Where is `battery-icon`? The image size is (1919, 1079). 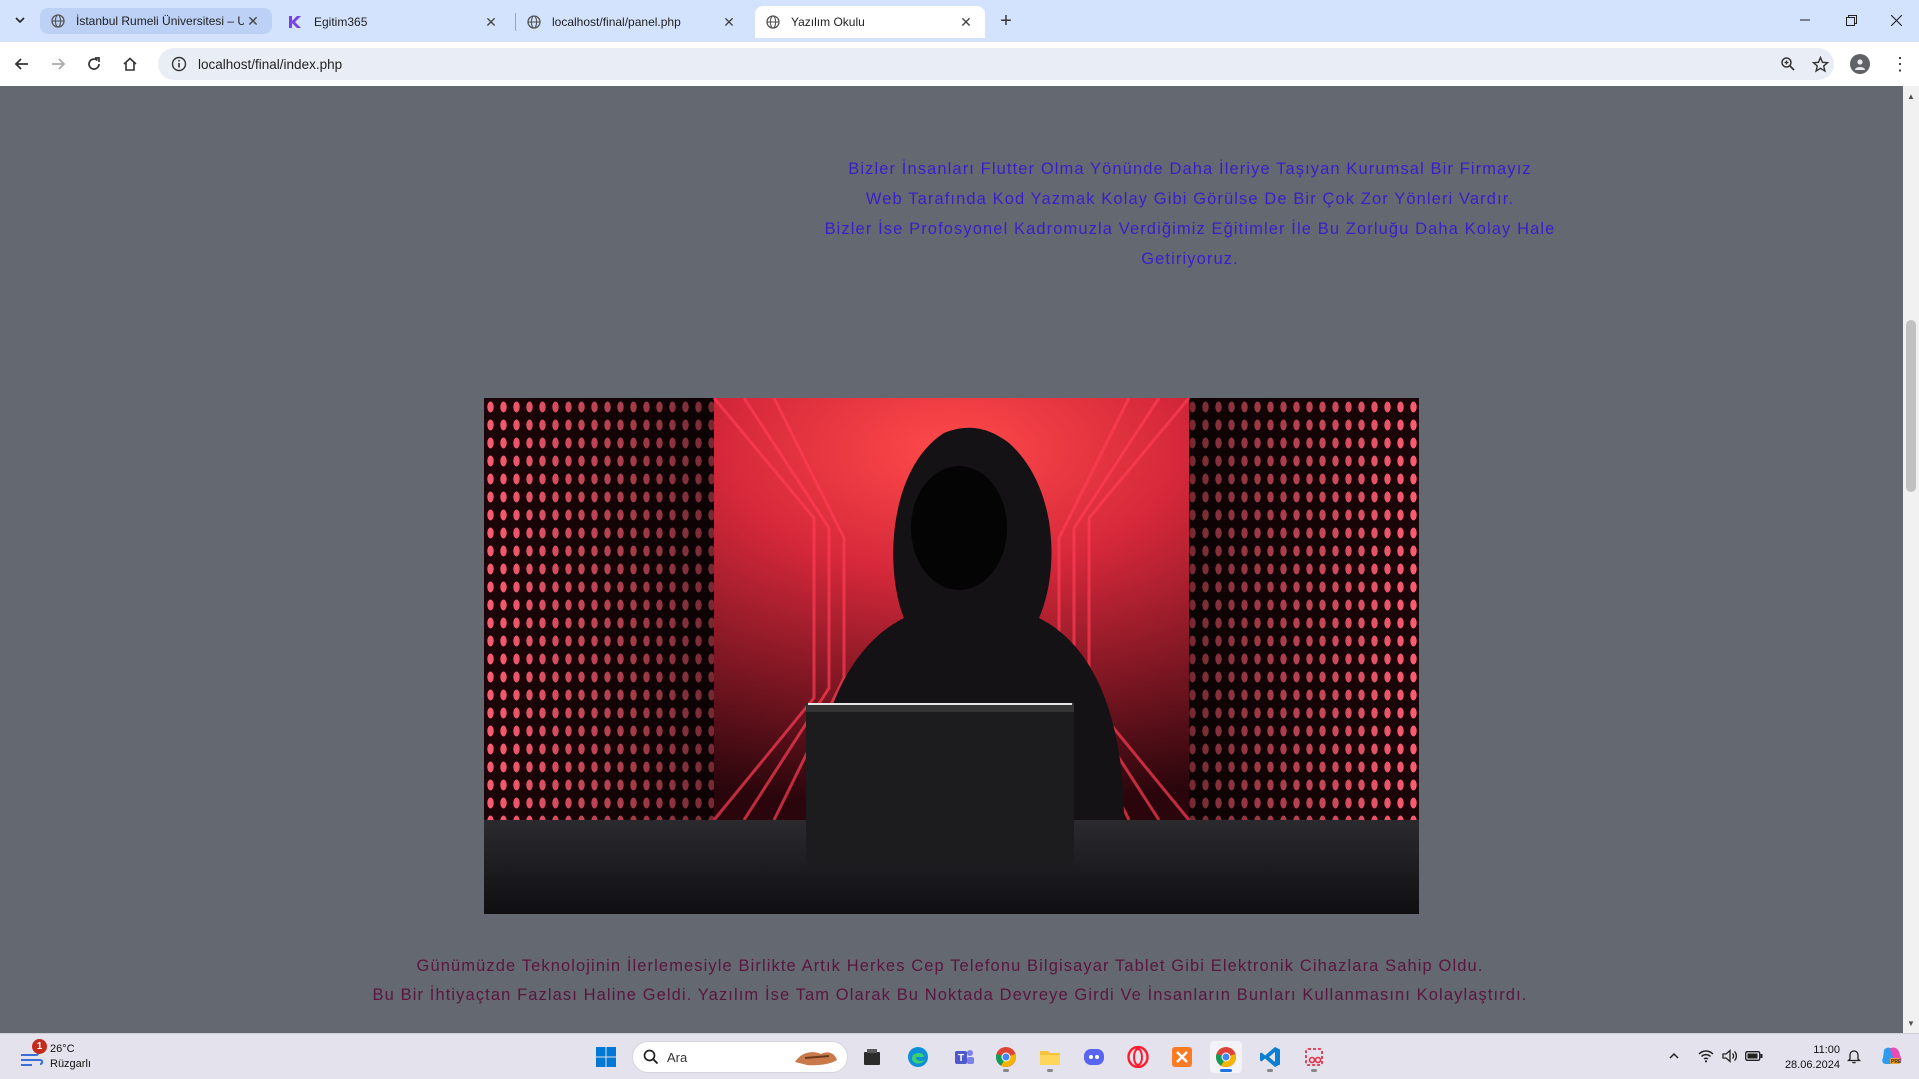
battery-icon is located at coordinates (1754, 1056).